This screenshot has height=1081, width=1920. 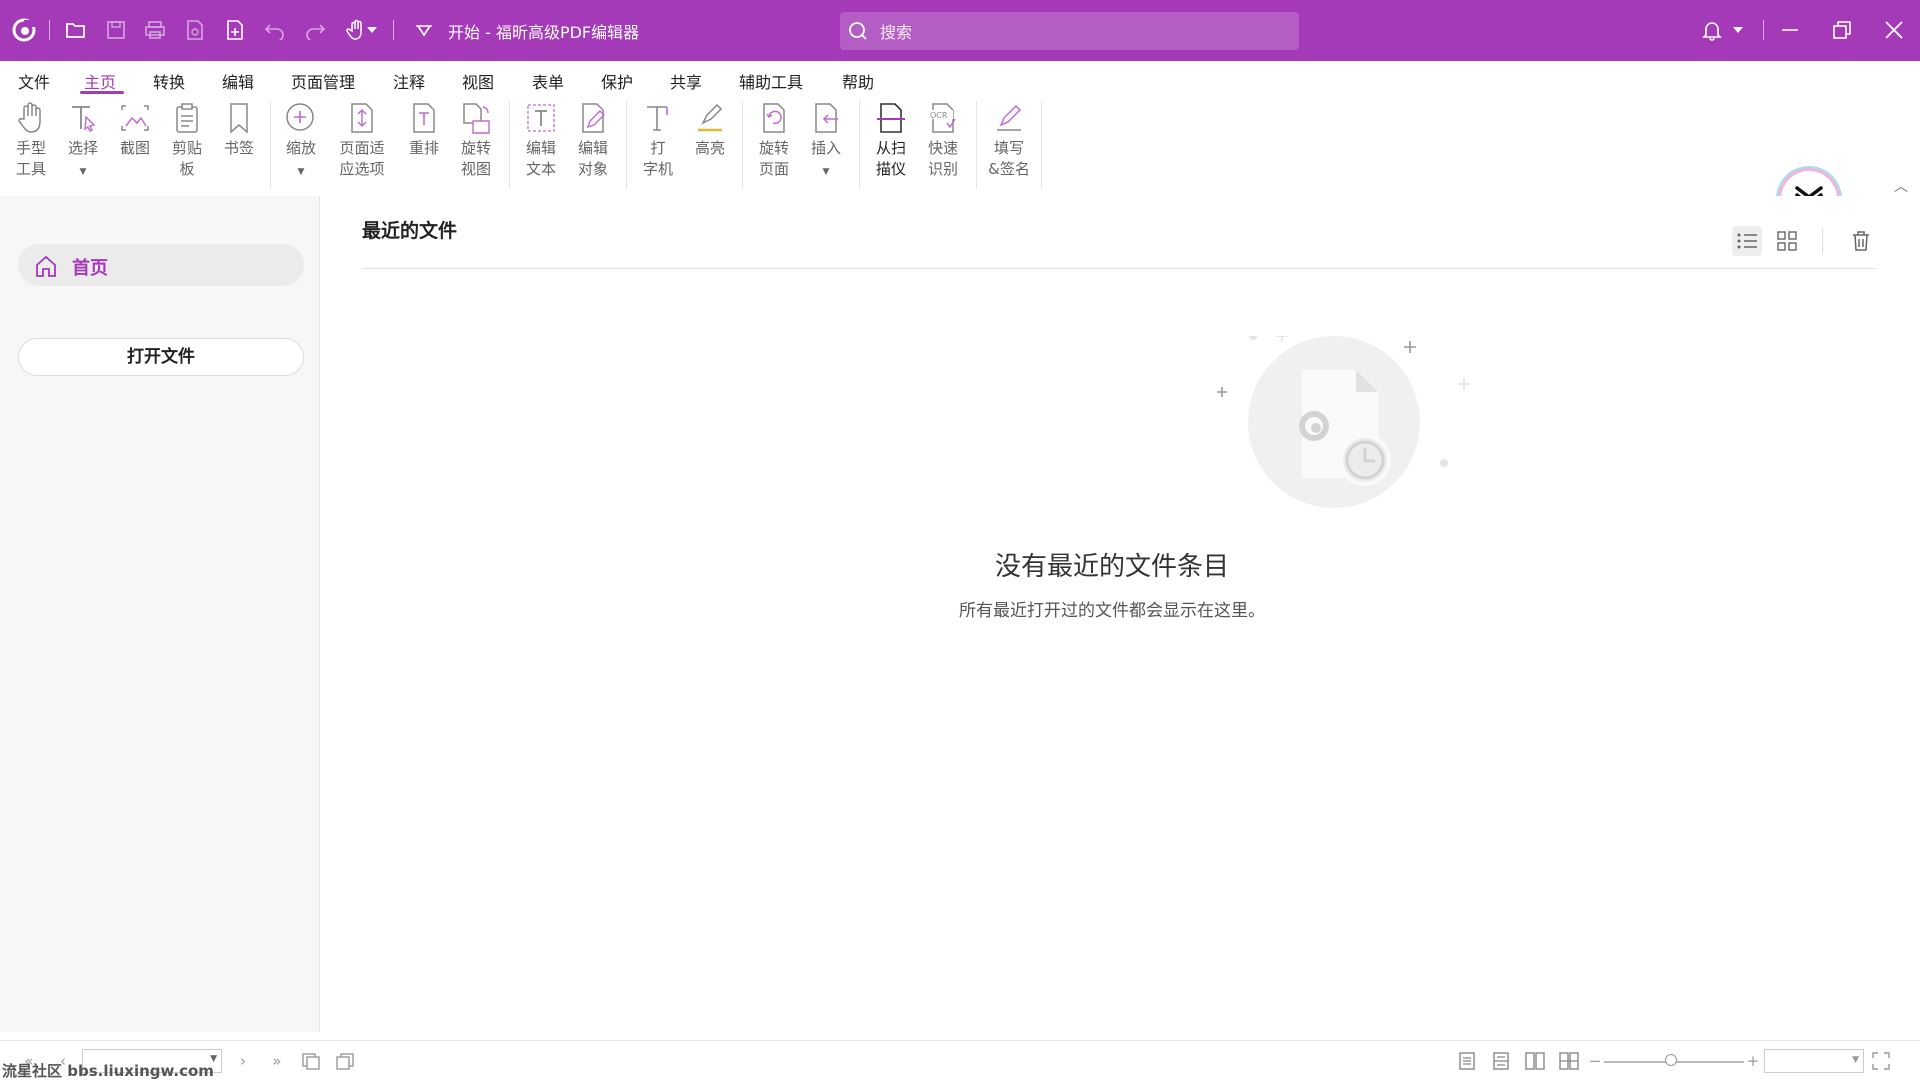 I want to click on typewriter-button: 打 字机, so click(x=658, y=146).